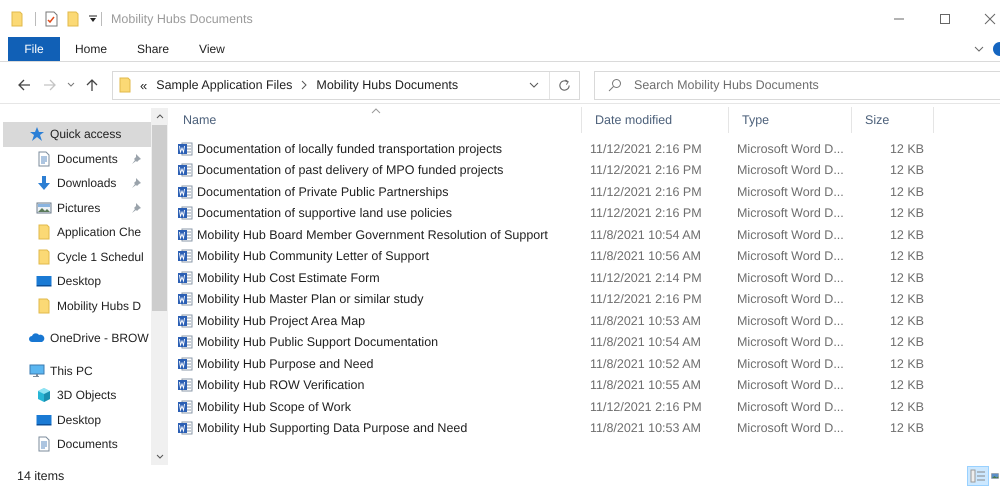  I want to click on details-view-button, so click(978, 476).